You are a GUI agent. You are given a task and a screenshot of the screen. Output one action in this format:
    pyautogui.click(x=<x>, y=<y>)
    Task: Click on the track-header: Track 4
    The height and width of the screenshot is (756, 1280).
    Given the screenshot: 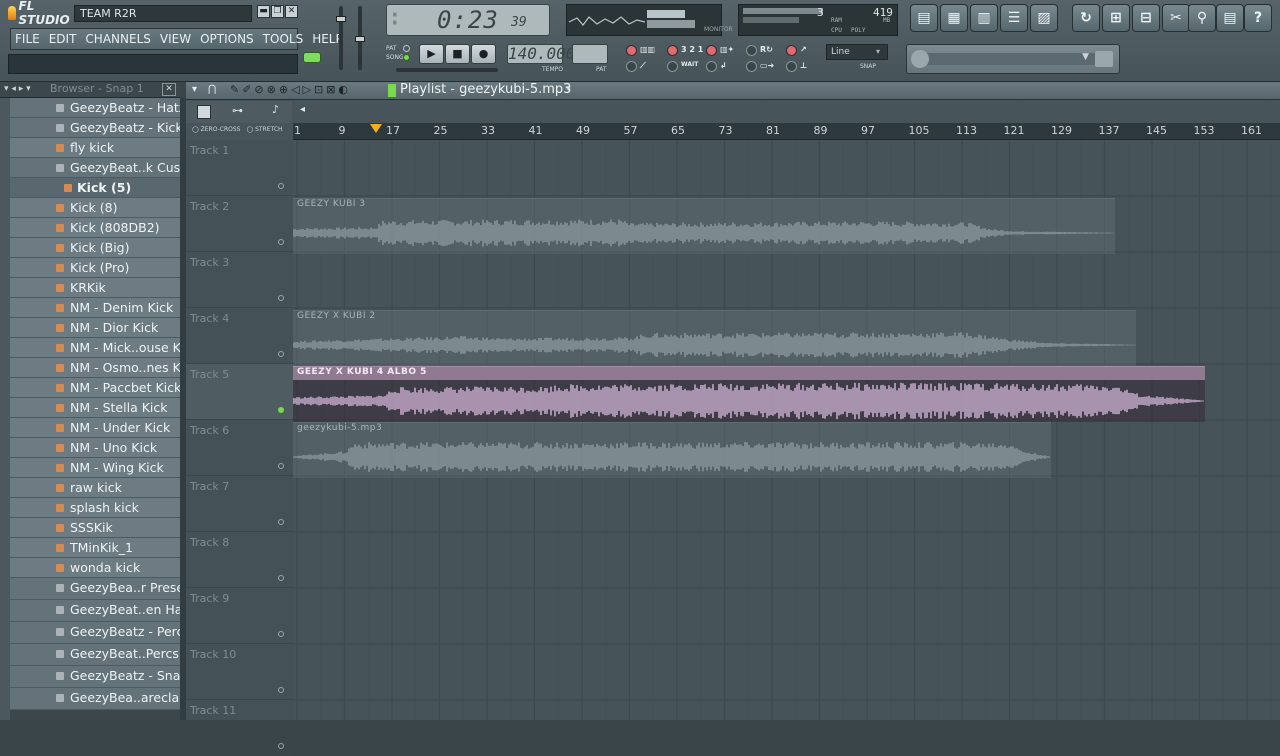 What is the action you would take?
    pyautogui.click(x=239, y=336)
    